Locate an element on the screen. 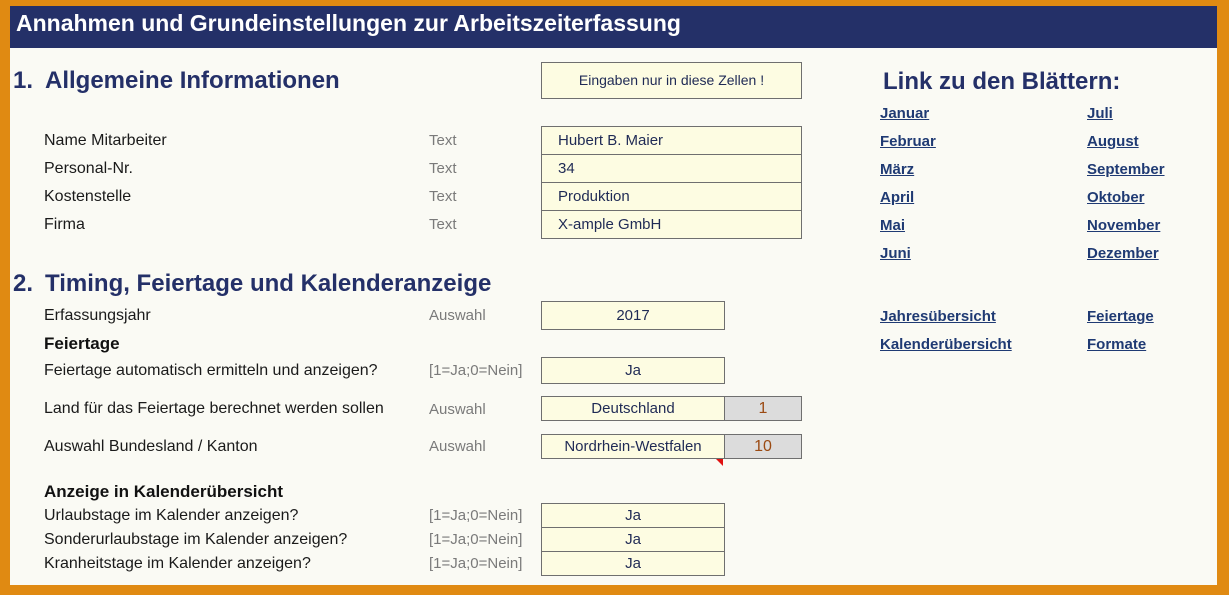 This screenshot has width=1229, height=595. krankheit-label: Kranheitstage im Kalender anzeigen? is located at coordinates (177, 563).